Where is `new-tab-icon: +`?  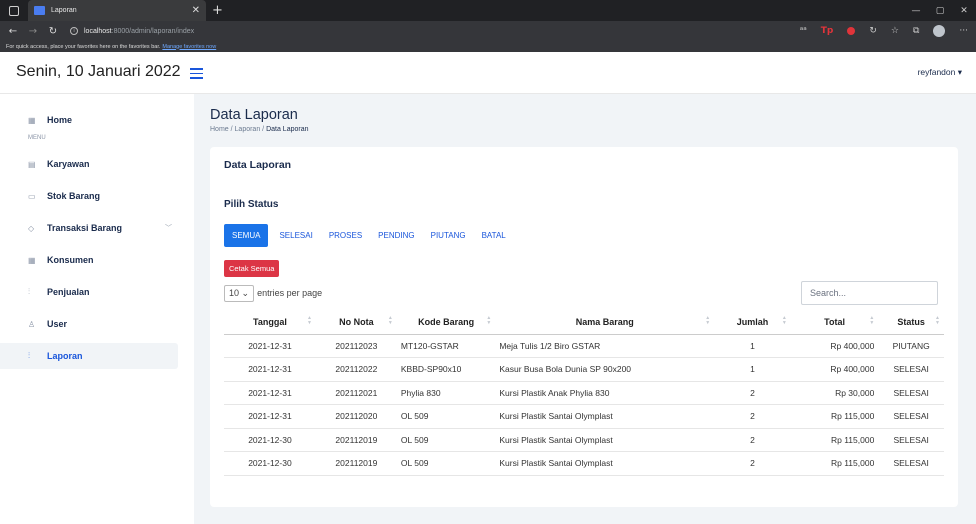 new-tab-icon: + is located at coordinates (217, 10).